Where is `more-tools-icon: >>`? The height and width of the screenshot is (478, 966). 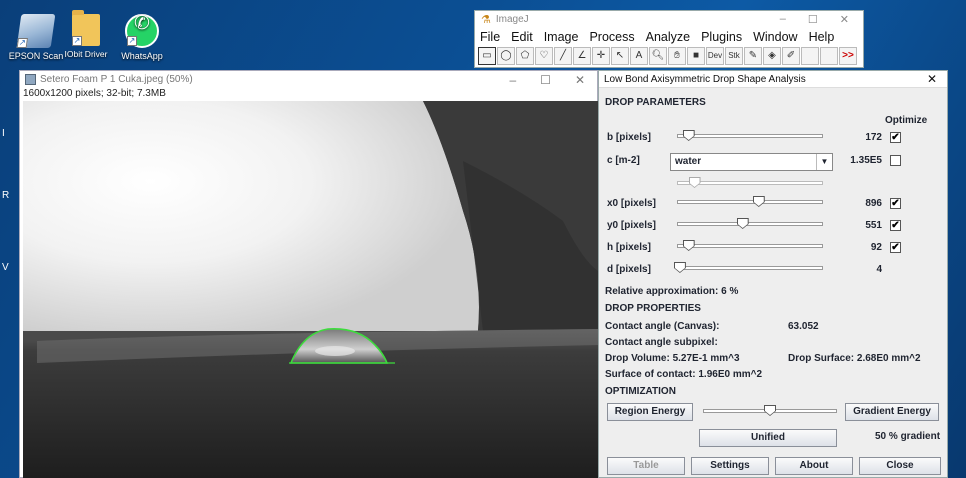 more-tools-icon: >> is located at coordinates (848, 56).